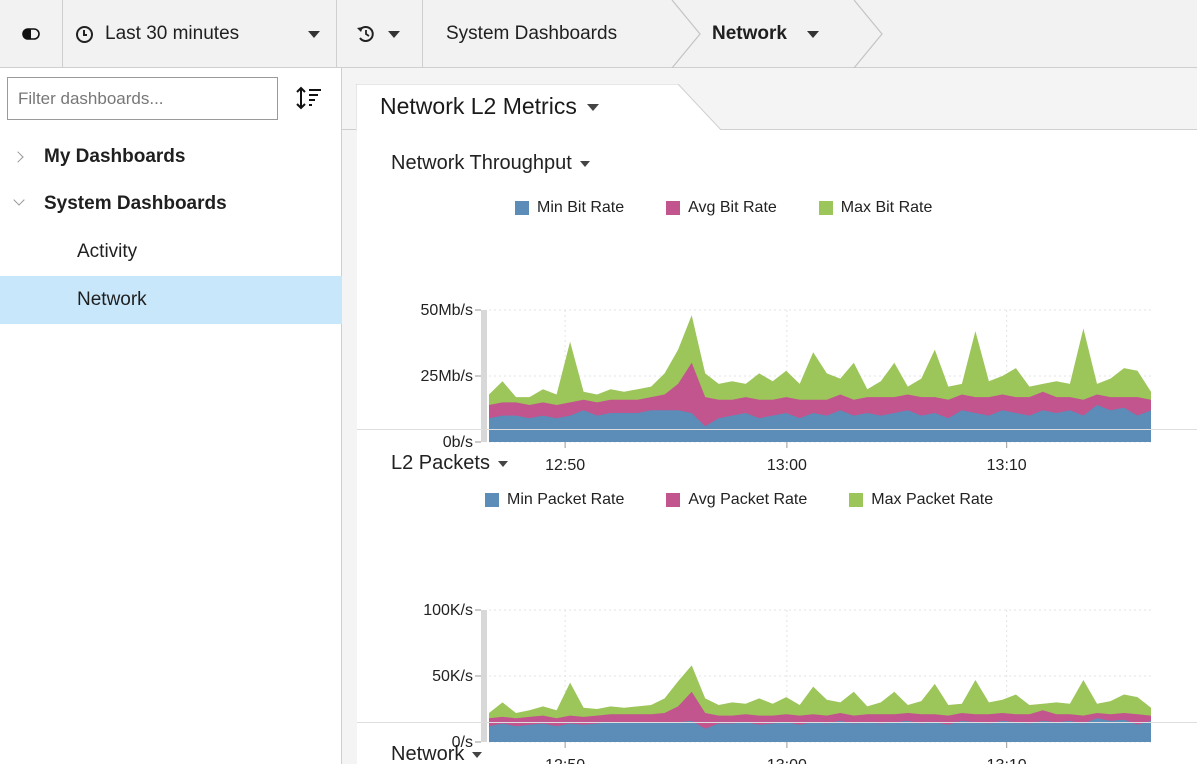 The height and width of the screenshot is (764, 1197). I want to click on history-button, so click(379, 34).